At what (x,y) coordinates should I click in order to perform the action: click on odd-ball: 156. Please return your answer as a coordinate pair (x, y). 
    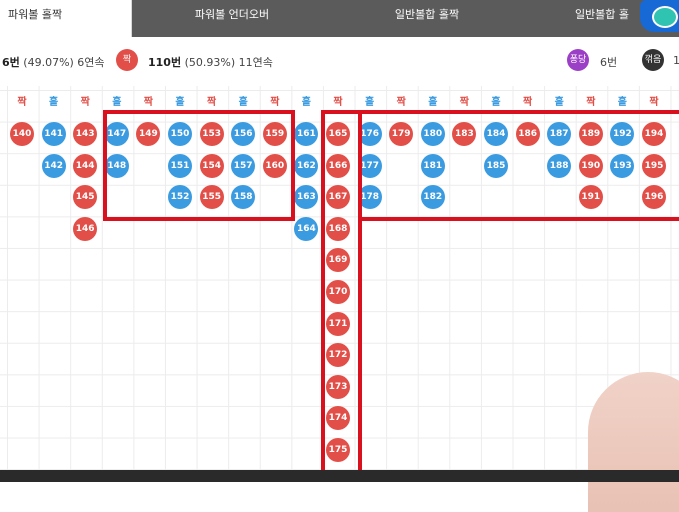
    Looking at the image, I should click on (243, 134).